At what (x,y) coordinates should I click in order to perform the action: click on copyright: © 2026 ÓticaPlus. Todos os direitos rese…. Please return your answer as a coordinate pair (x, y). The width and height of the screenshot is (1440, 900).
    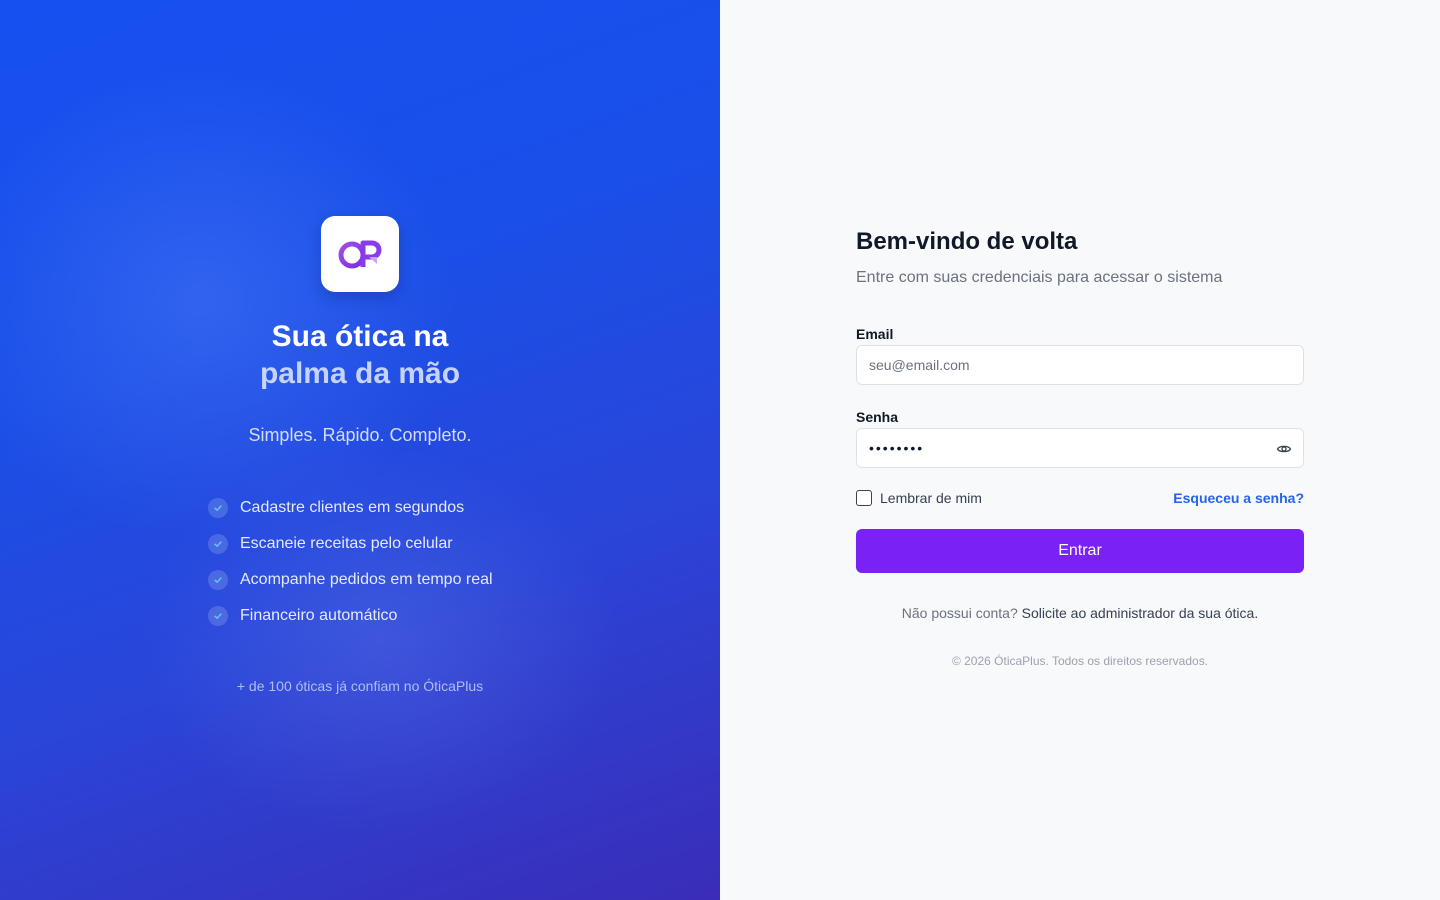
    Looking at the image, I should click on (1080, 661).